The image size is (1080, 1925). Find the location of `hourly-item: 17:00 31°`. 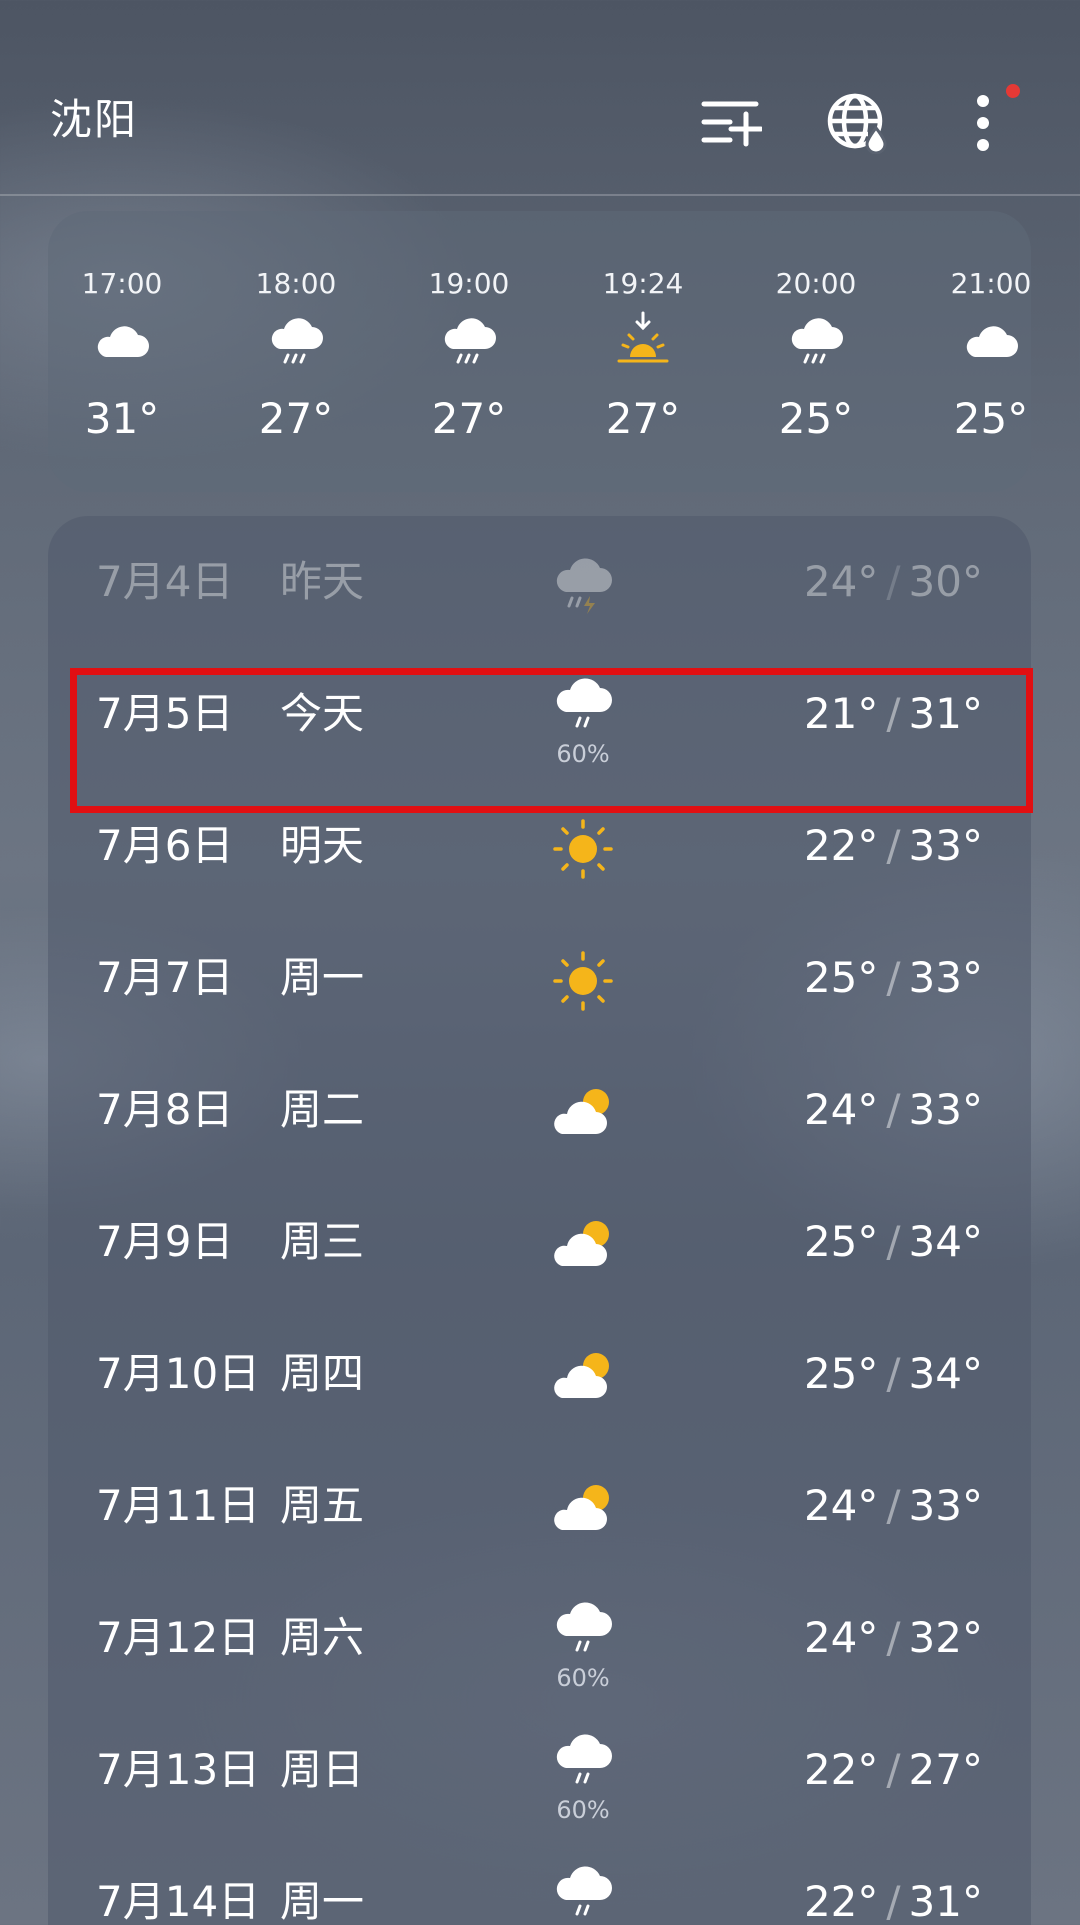

hourly-item: 17:00 31° is located at coordinates (122, 351).